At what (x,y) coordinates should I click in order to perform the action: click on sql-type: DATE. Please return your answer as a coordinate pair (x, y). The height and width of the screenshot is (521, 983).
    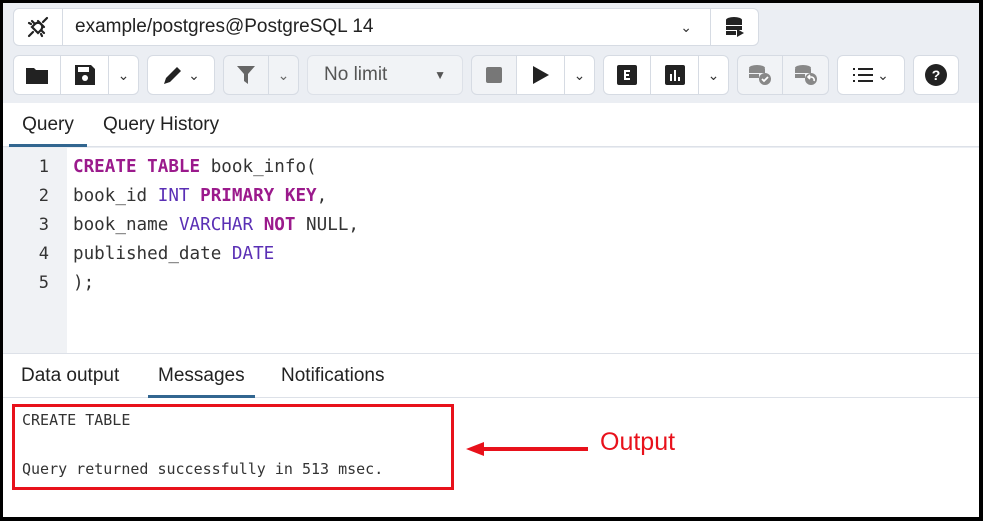
    Looking at the image, I should click on (253, 254).